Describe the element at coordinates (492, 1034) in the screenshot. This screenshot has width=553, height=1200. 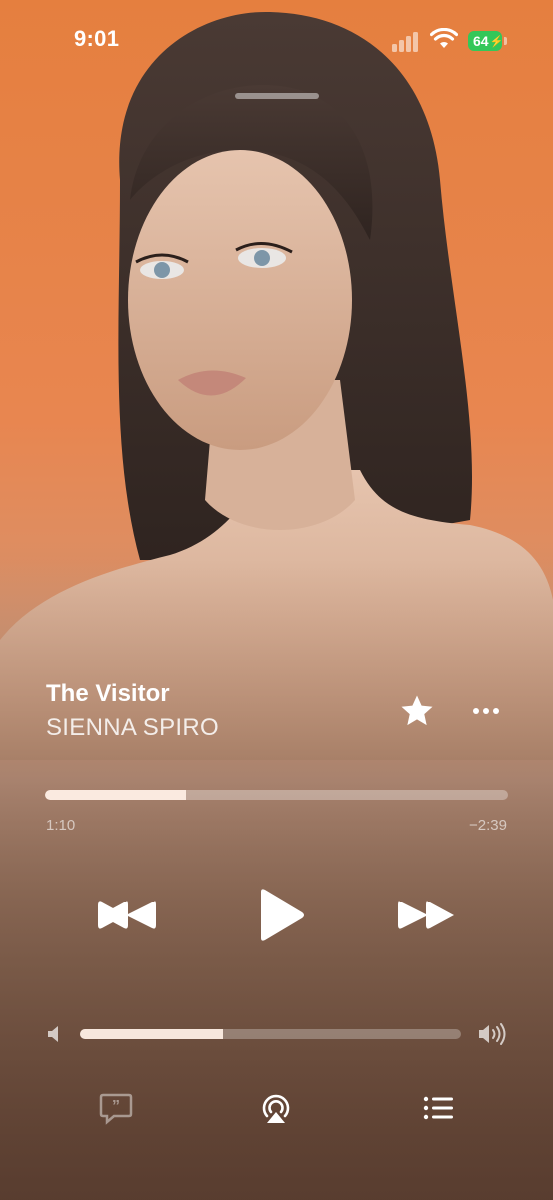
I see `speaker-high-icon` at that location.